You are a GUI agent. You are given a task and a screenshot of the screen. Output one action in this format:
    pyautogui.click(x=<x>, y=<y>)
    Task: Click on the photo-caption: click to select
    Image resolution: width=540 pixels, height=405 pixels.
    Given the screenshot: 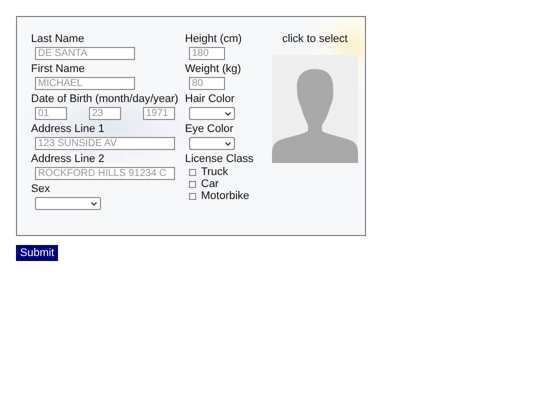 What is the action you would take?
    pyautogui.click(x=315, y=39)
    